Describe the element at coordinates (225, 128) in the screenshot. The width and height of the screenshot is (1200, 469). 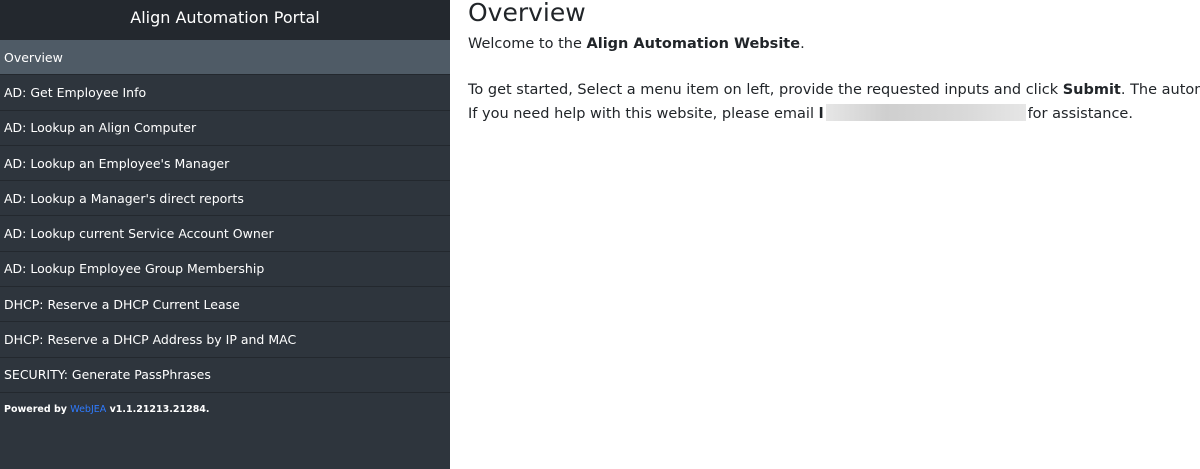
I see `sidebar-item-lookup-computer: AD: Lookup an Align Computer` at that location.